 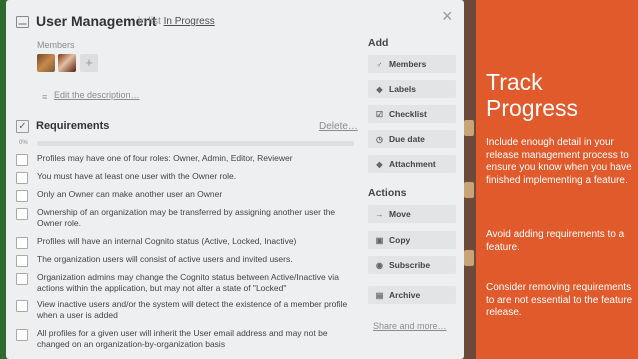 I want to click on clock-icon: ◷, so click(x=379, y=139).